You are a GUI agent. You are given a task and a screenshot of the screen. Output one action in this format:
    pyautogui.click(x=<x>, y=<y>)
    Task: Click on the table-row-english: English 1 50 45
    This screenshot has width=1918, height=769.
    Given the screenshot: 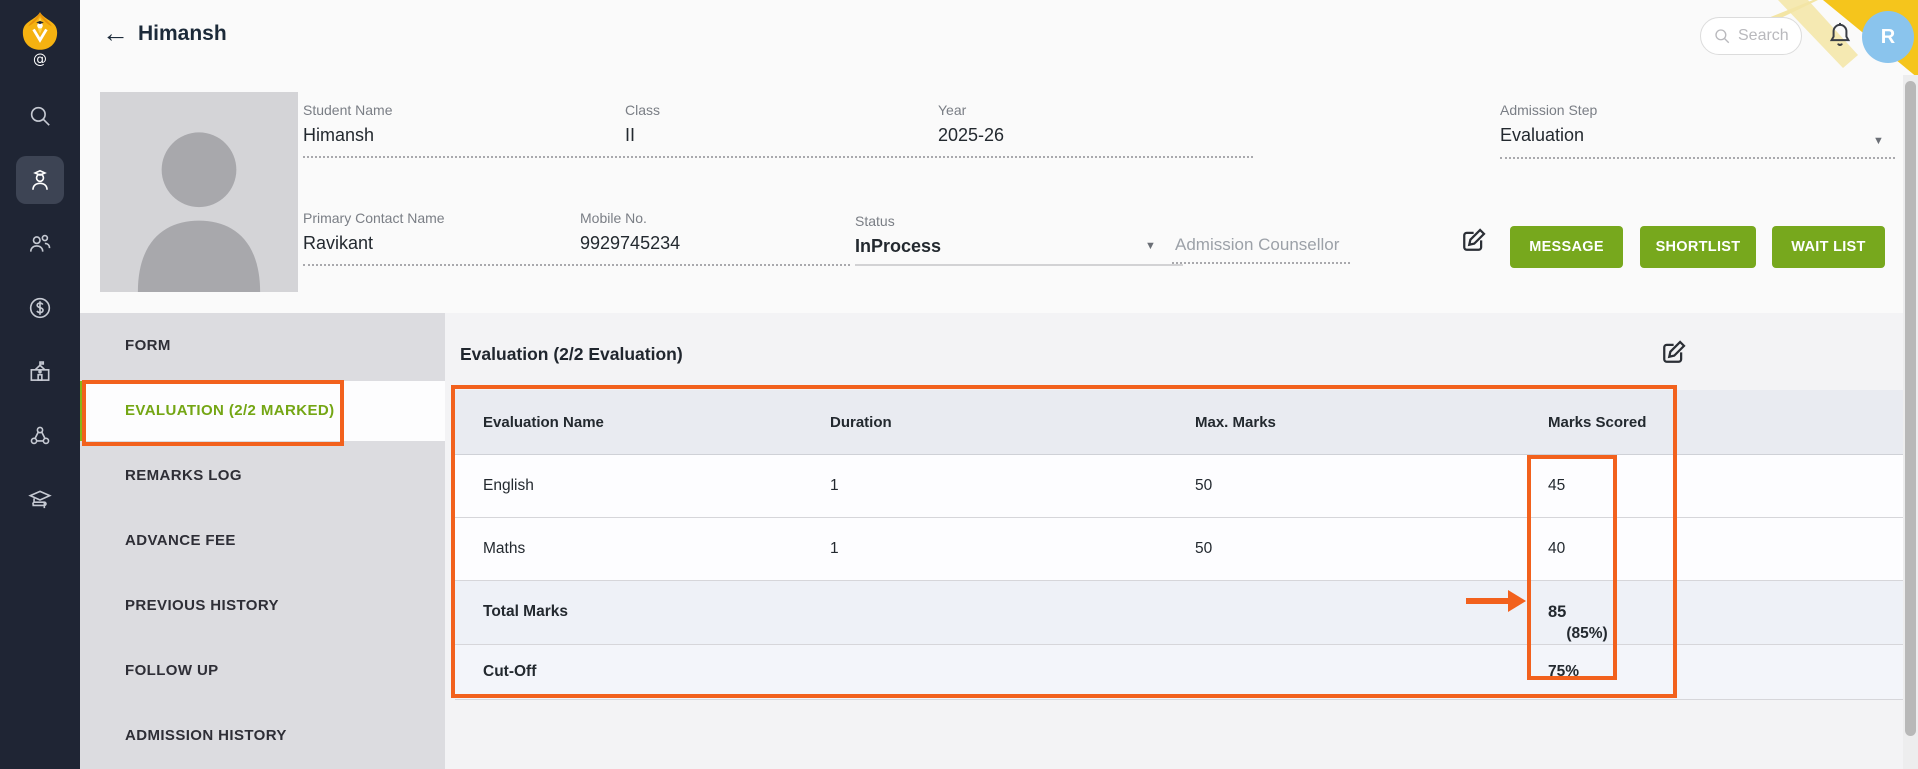 What is the action you would take?
    pyautogui.click(x=1180, y=486)
    